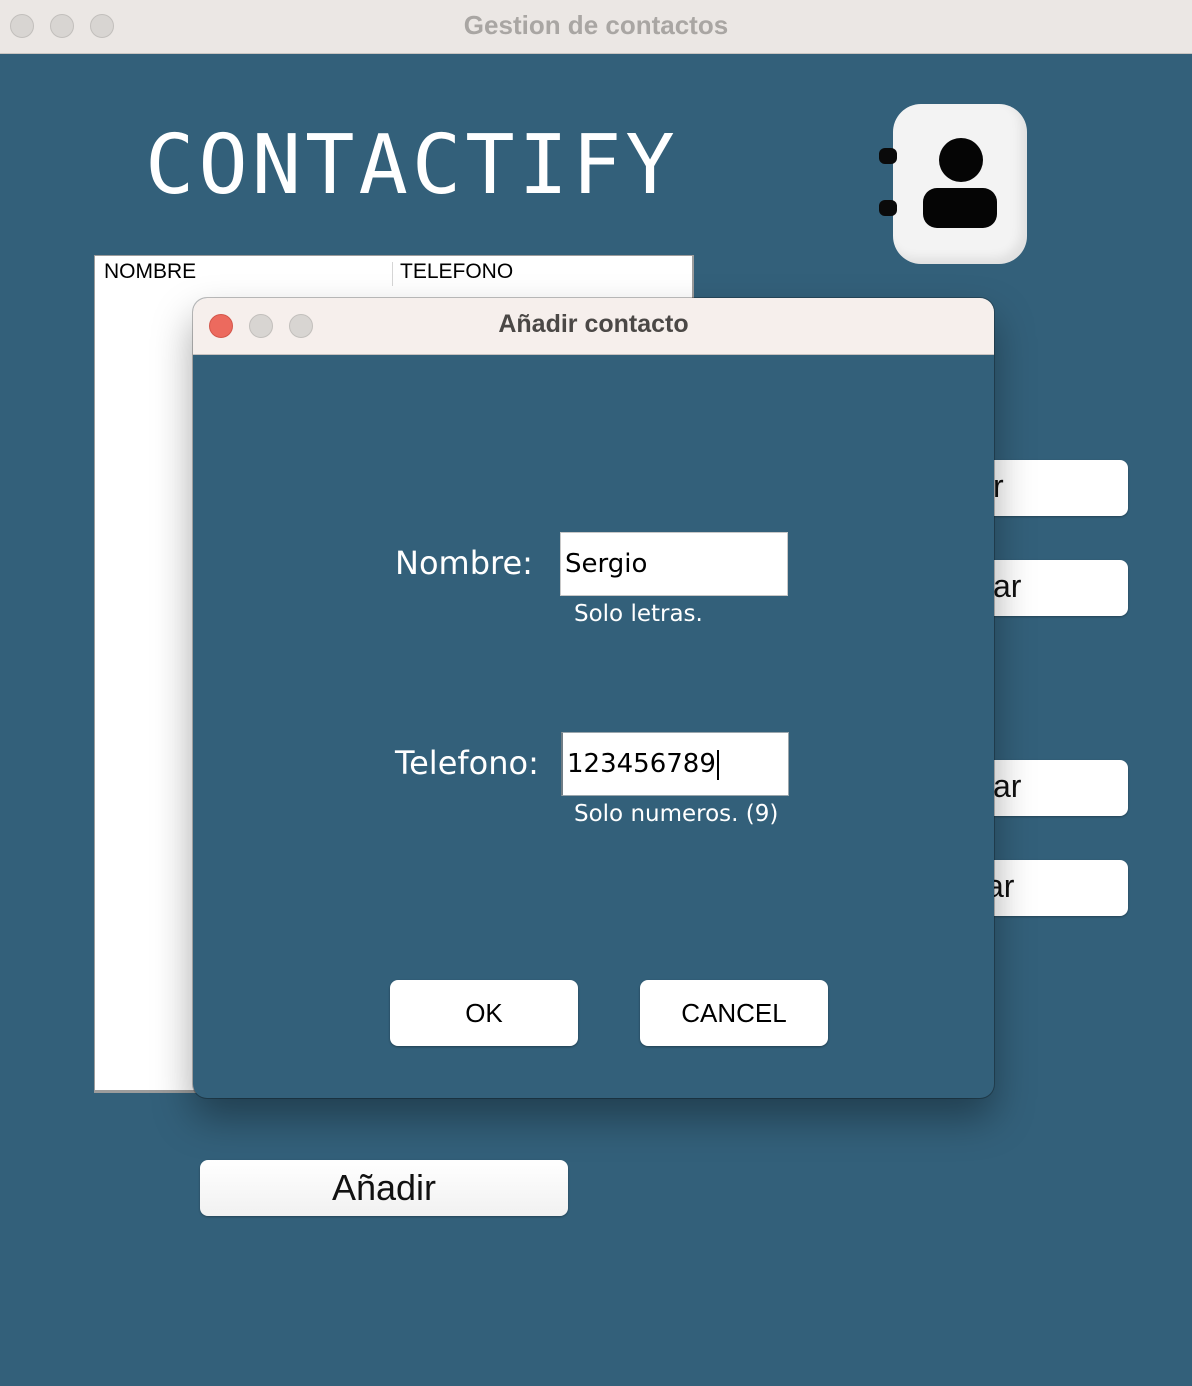  I want to click on telefono-hint: Solo numeros. (9), so click(676, 814).